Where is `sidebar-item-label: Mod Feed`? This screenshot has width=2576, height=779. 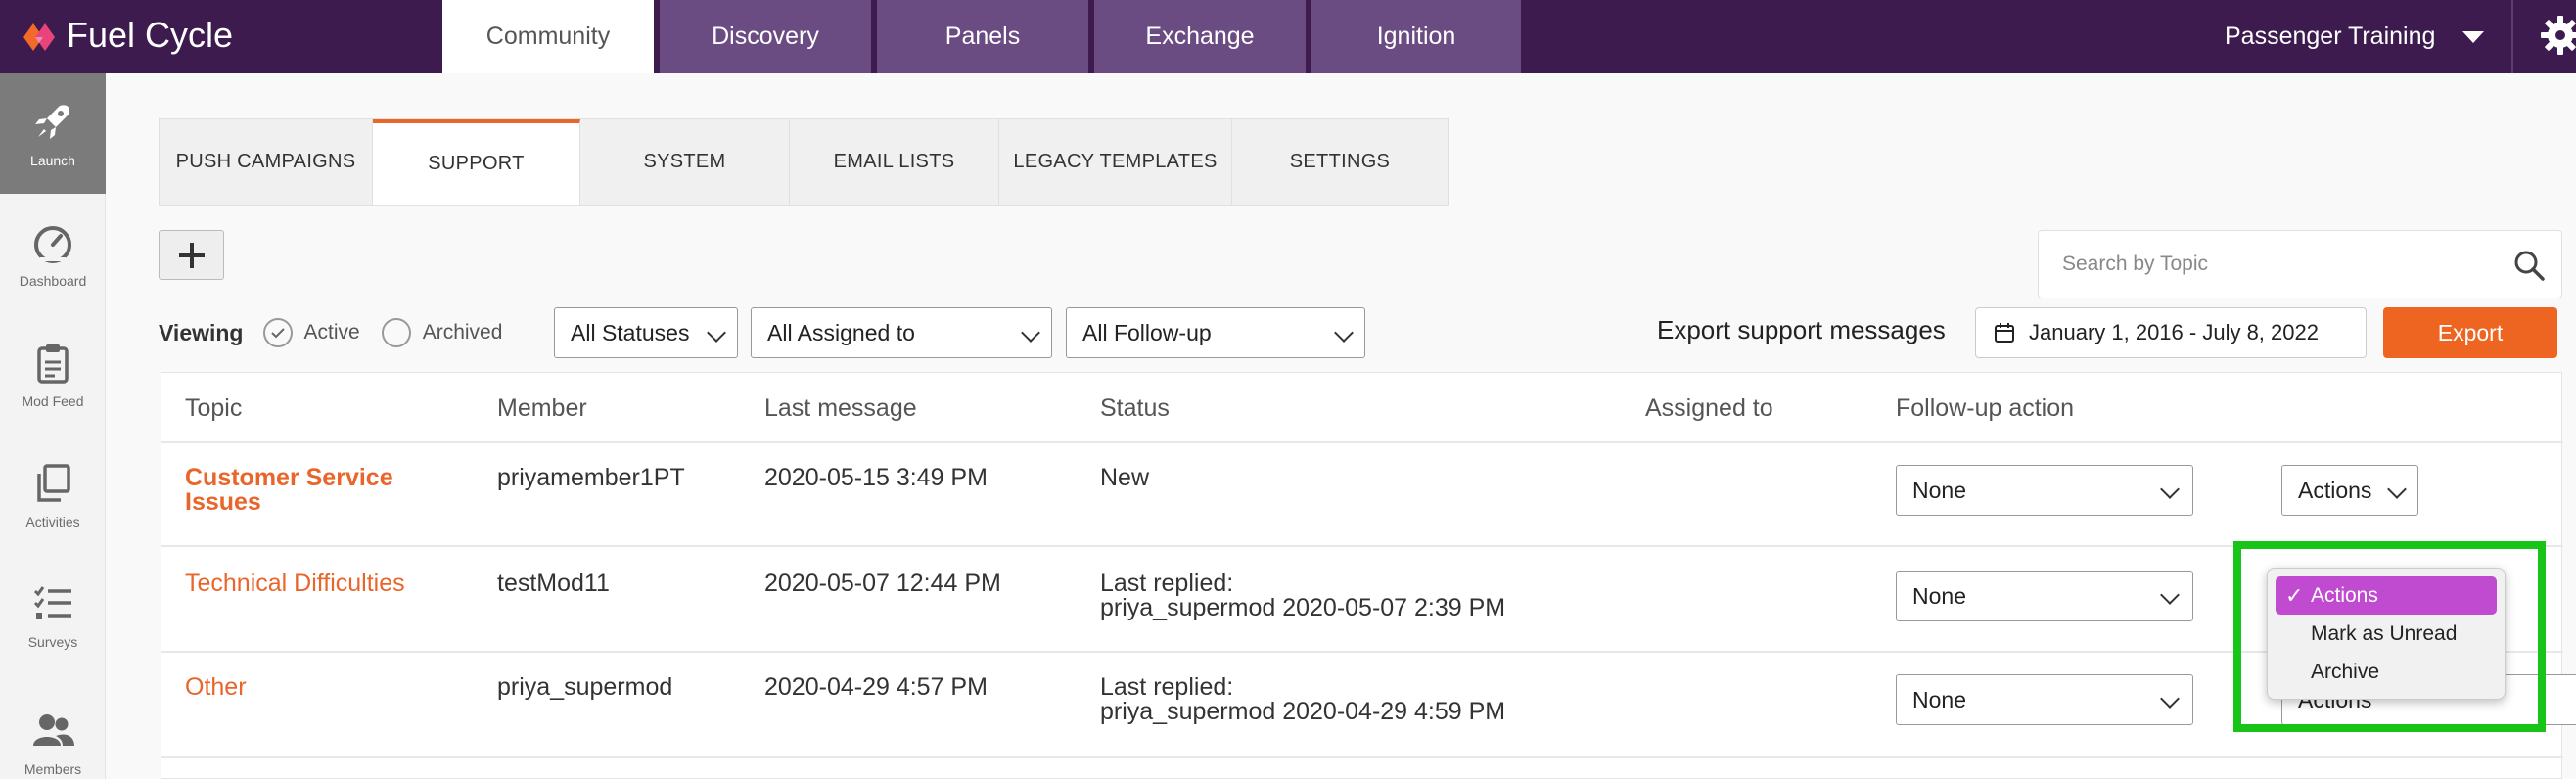 sidebar-item-label: Mod Feed is located at coordinates (53, 401).